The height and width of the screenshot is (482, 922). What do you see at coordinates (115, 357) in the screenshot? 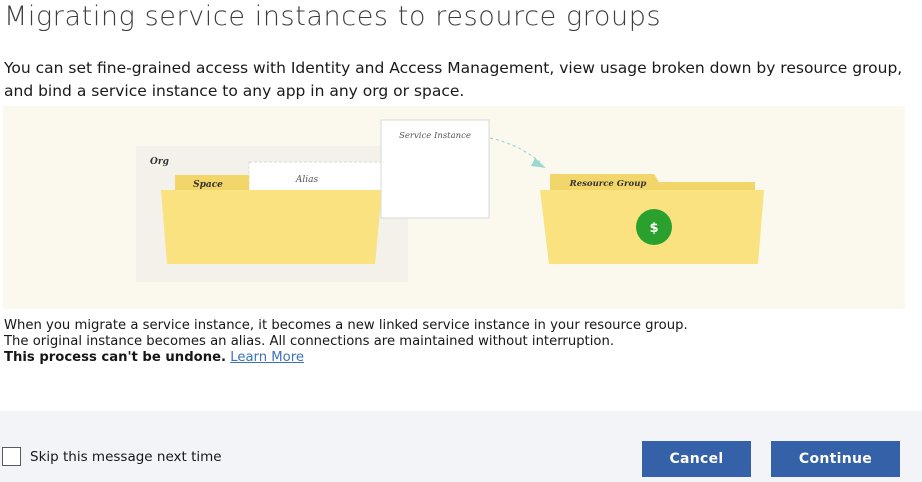
I see `undo-warning: This process can't be undone.` at bounding box center [115, 357].